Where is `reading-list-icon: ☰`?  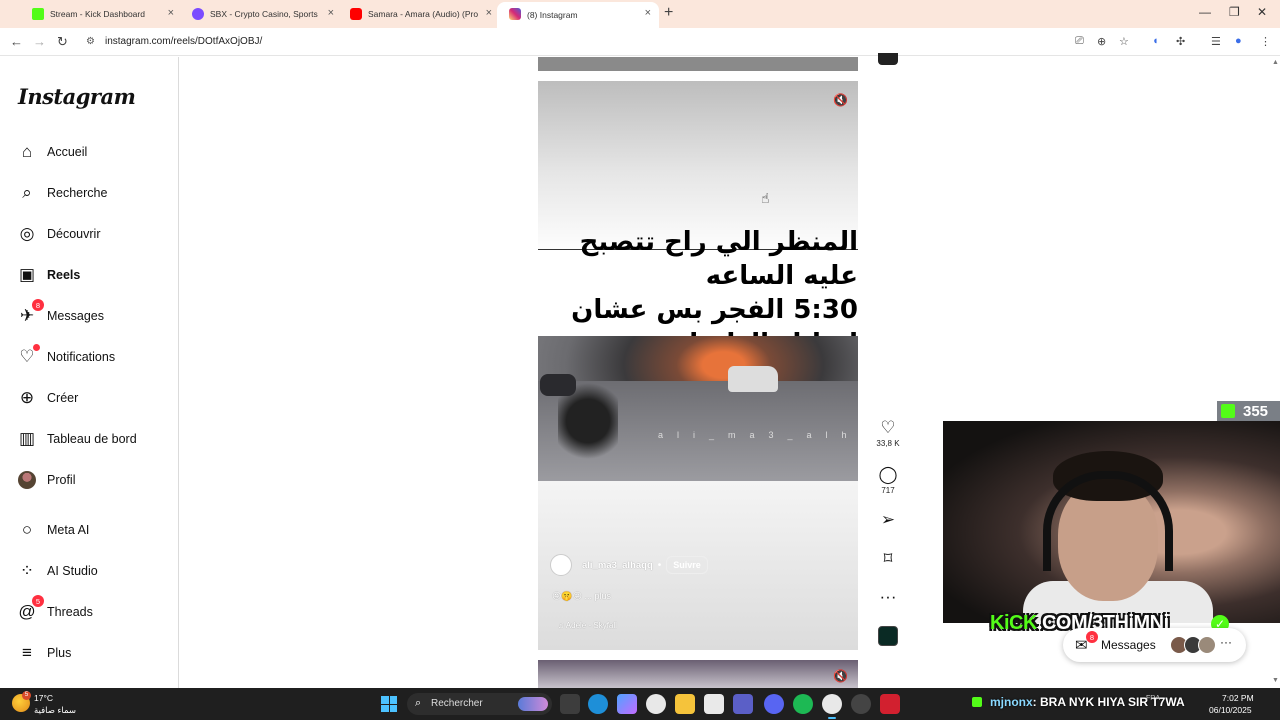
reading-list-icon: ☰ is located at coordinates (1216, 41).